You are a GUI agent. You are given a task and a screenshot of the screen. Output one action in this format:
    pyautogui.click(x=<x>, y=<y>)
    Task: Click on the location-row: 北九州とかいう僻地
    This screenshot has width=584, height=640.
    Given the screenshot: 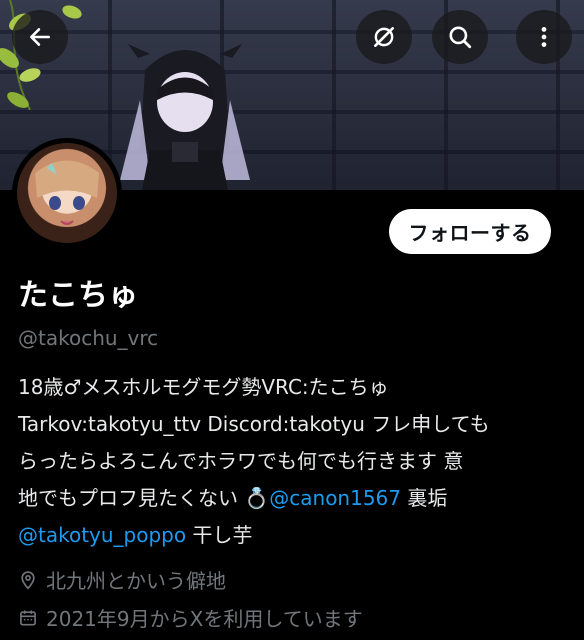 What is the action you would take?
    pyautogui.click(x=122, y=579)
    